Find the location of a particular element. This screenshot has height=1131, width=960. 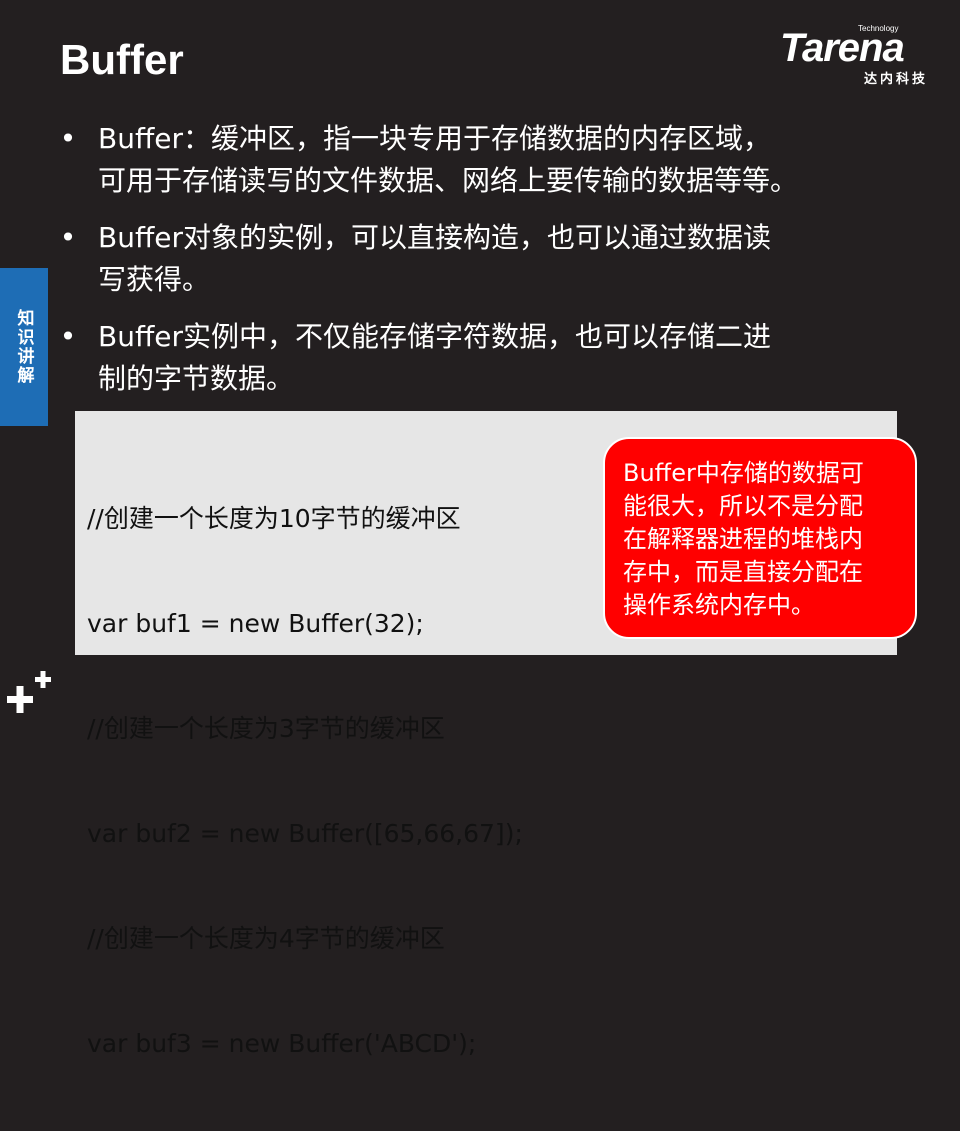

side-tab: 知识讲解 is located at coordinates (24, 347).